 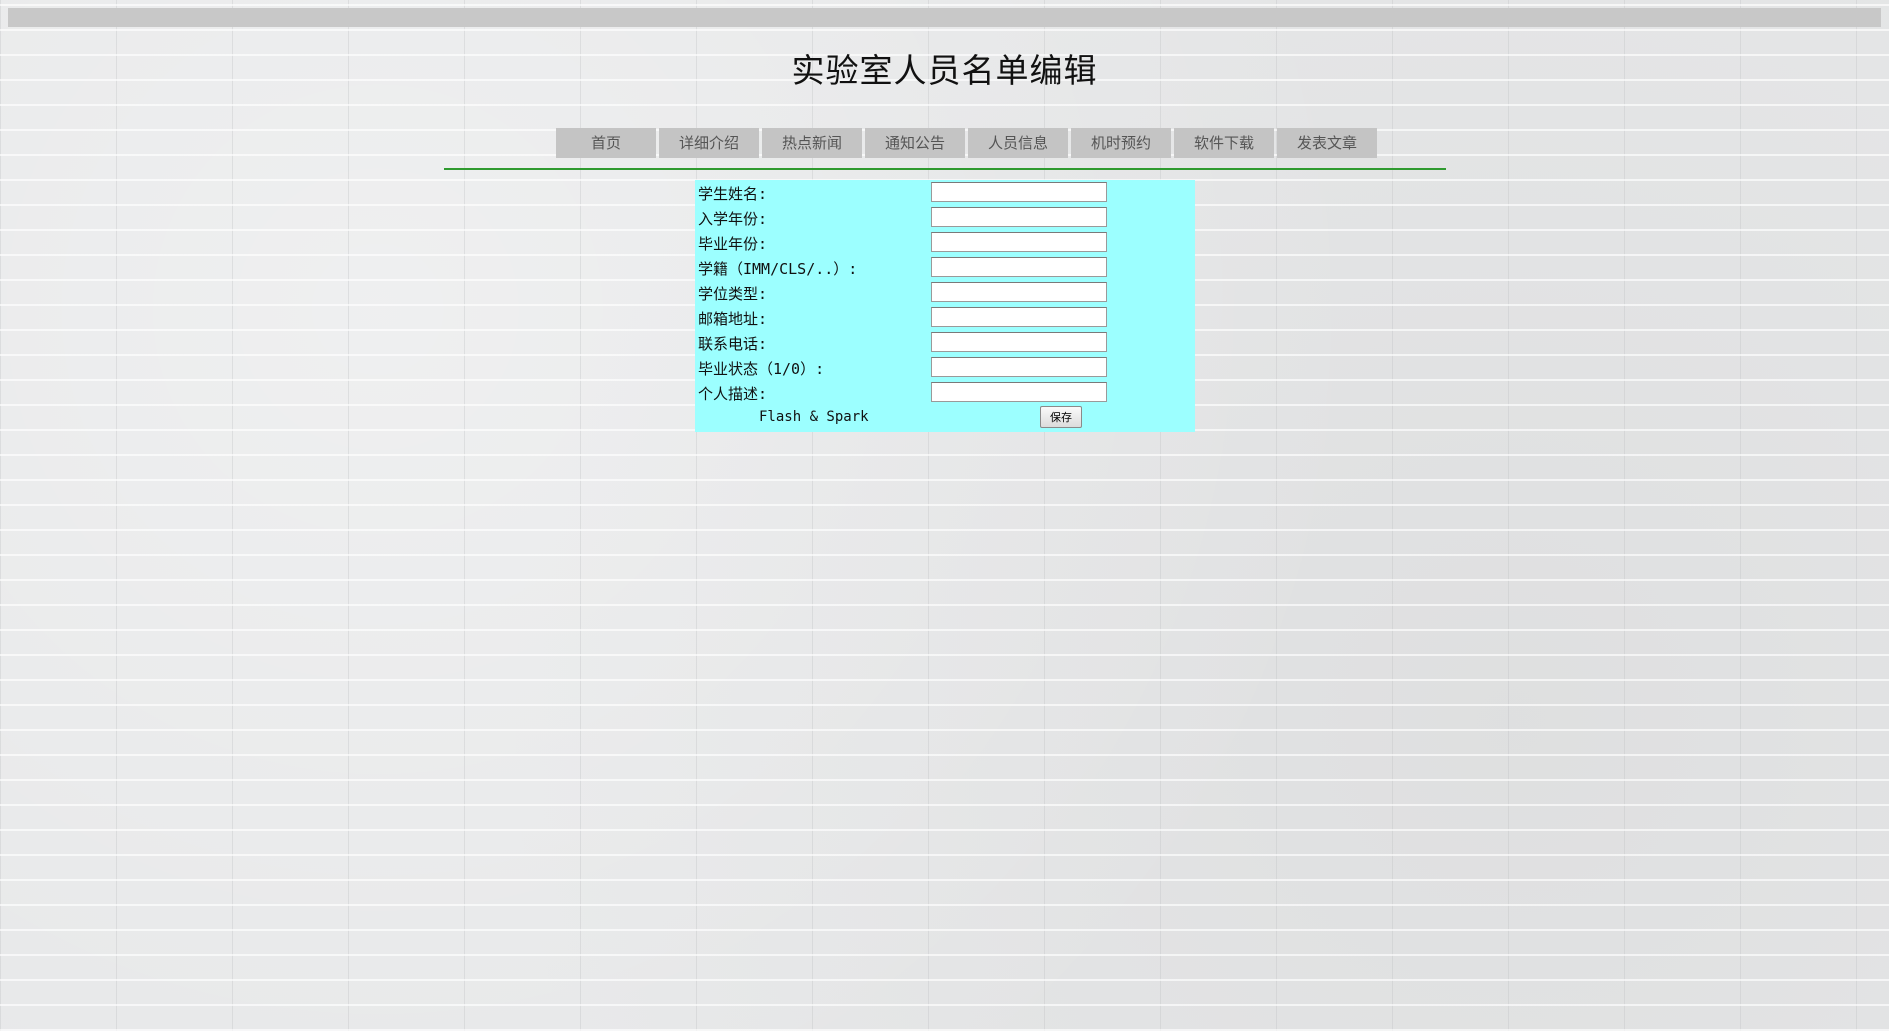 What do you see at coordinates (761, 369) in the screenshot?
I see `graduation-status-label: 毕业状态（1/0）:` at bounding box center [761, 369].